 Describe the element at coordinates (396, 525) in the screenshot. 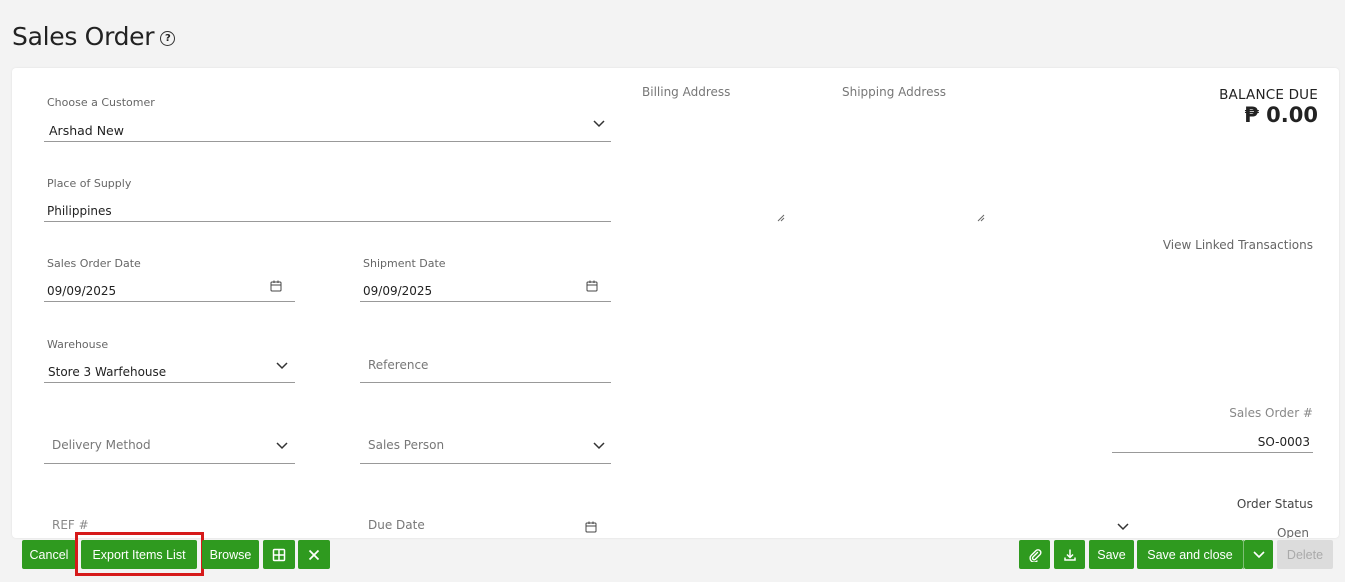

I see `due-date-placeholder: Due Date` at that location.